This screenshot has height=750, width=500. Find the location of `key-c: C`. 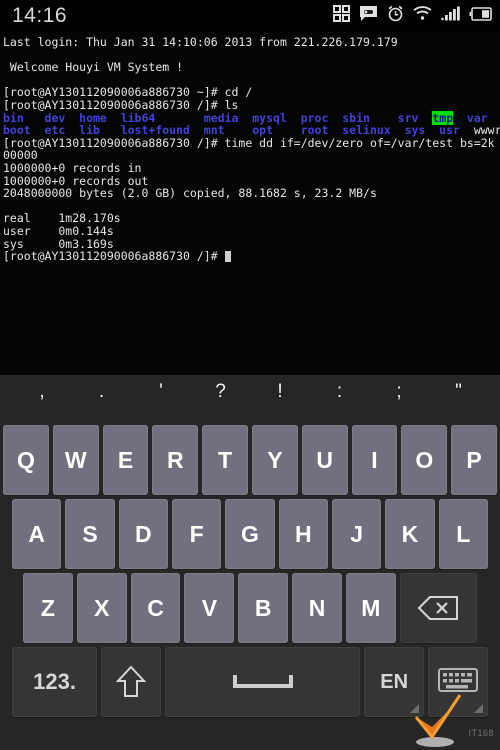

key-c: C is located at coordinates (155, 608).